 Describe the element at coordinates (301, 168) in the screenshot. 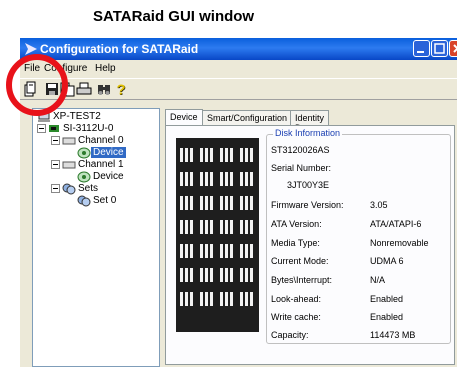

I see `serial-number-label: Serial Number:` at that location.